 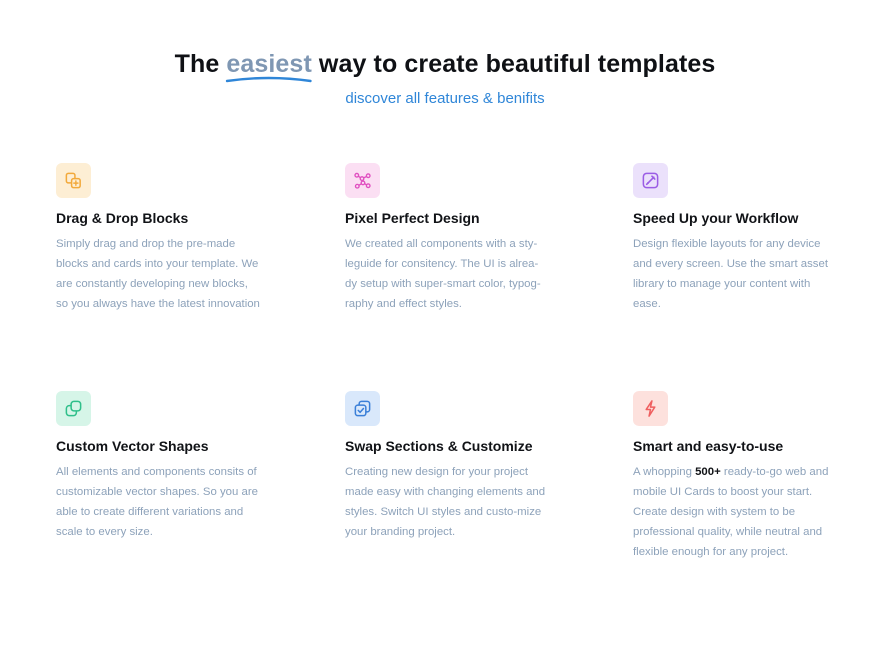 I want to click on pen-tool-icon, so click(x=650, y=180).